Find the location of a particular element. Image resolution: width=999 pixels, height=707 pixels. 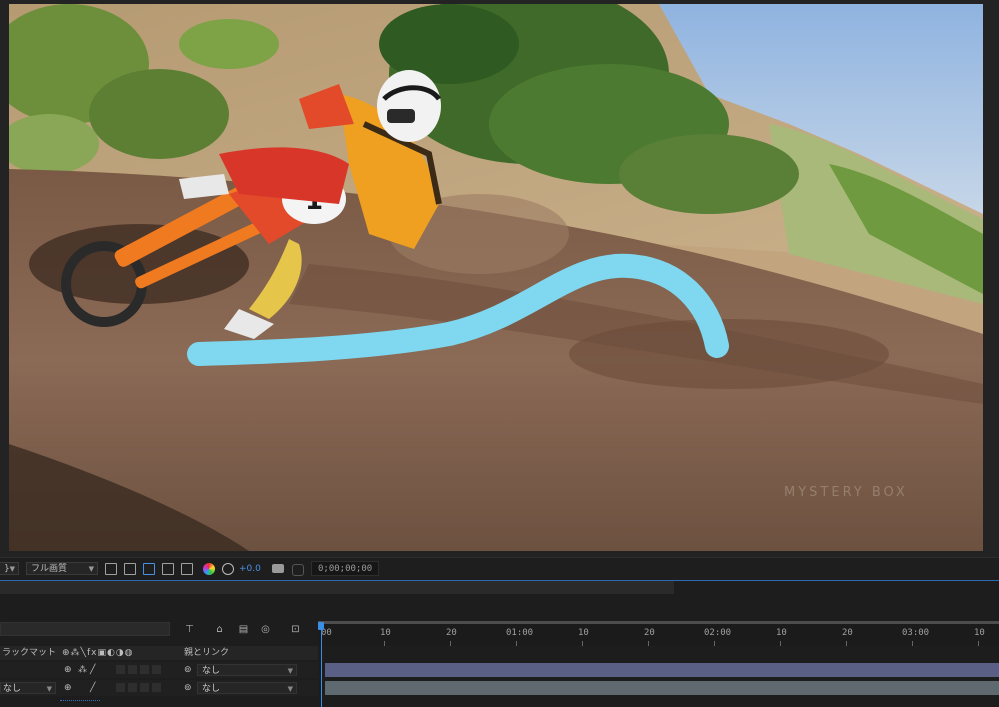

comp-flowchart-icon: ⊤ is located at coordinates (189, 629).